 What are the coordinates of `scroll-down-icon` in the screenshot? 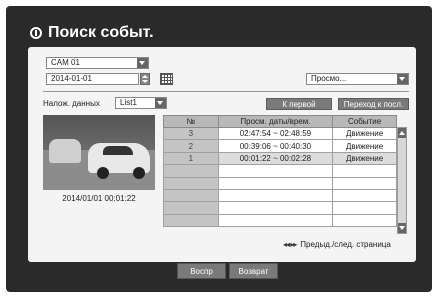 It's located at (402, 228).